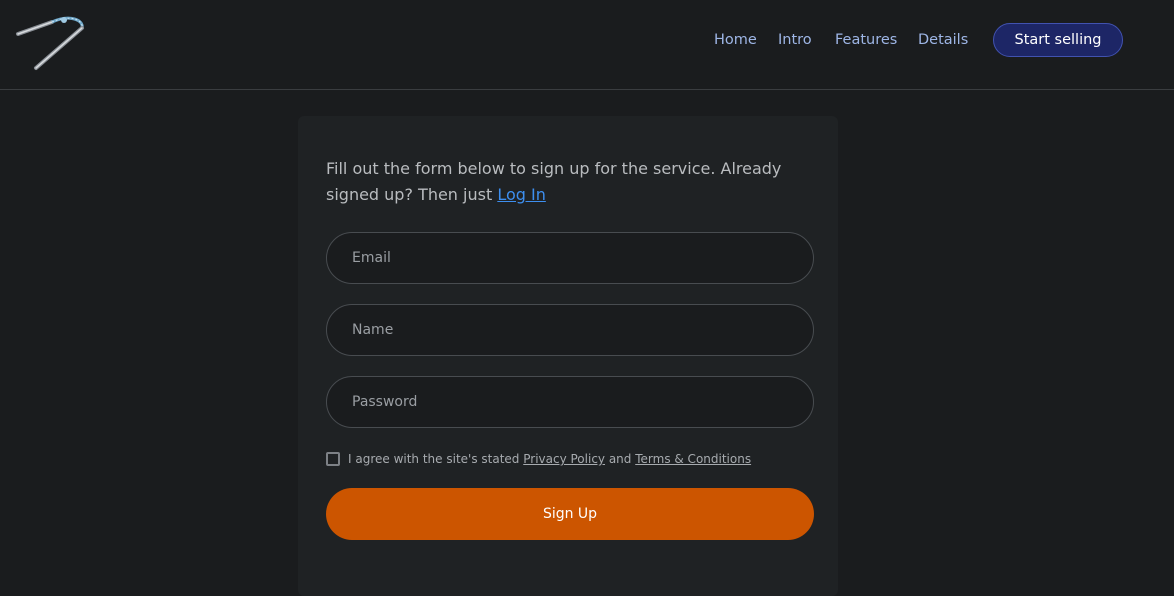 This screenshot has width=1174, height=596. Describe the element at coordinates (521, 194) in the screenshot. I see `login-link: Log In` at that location.